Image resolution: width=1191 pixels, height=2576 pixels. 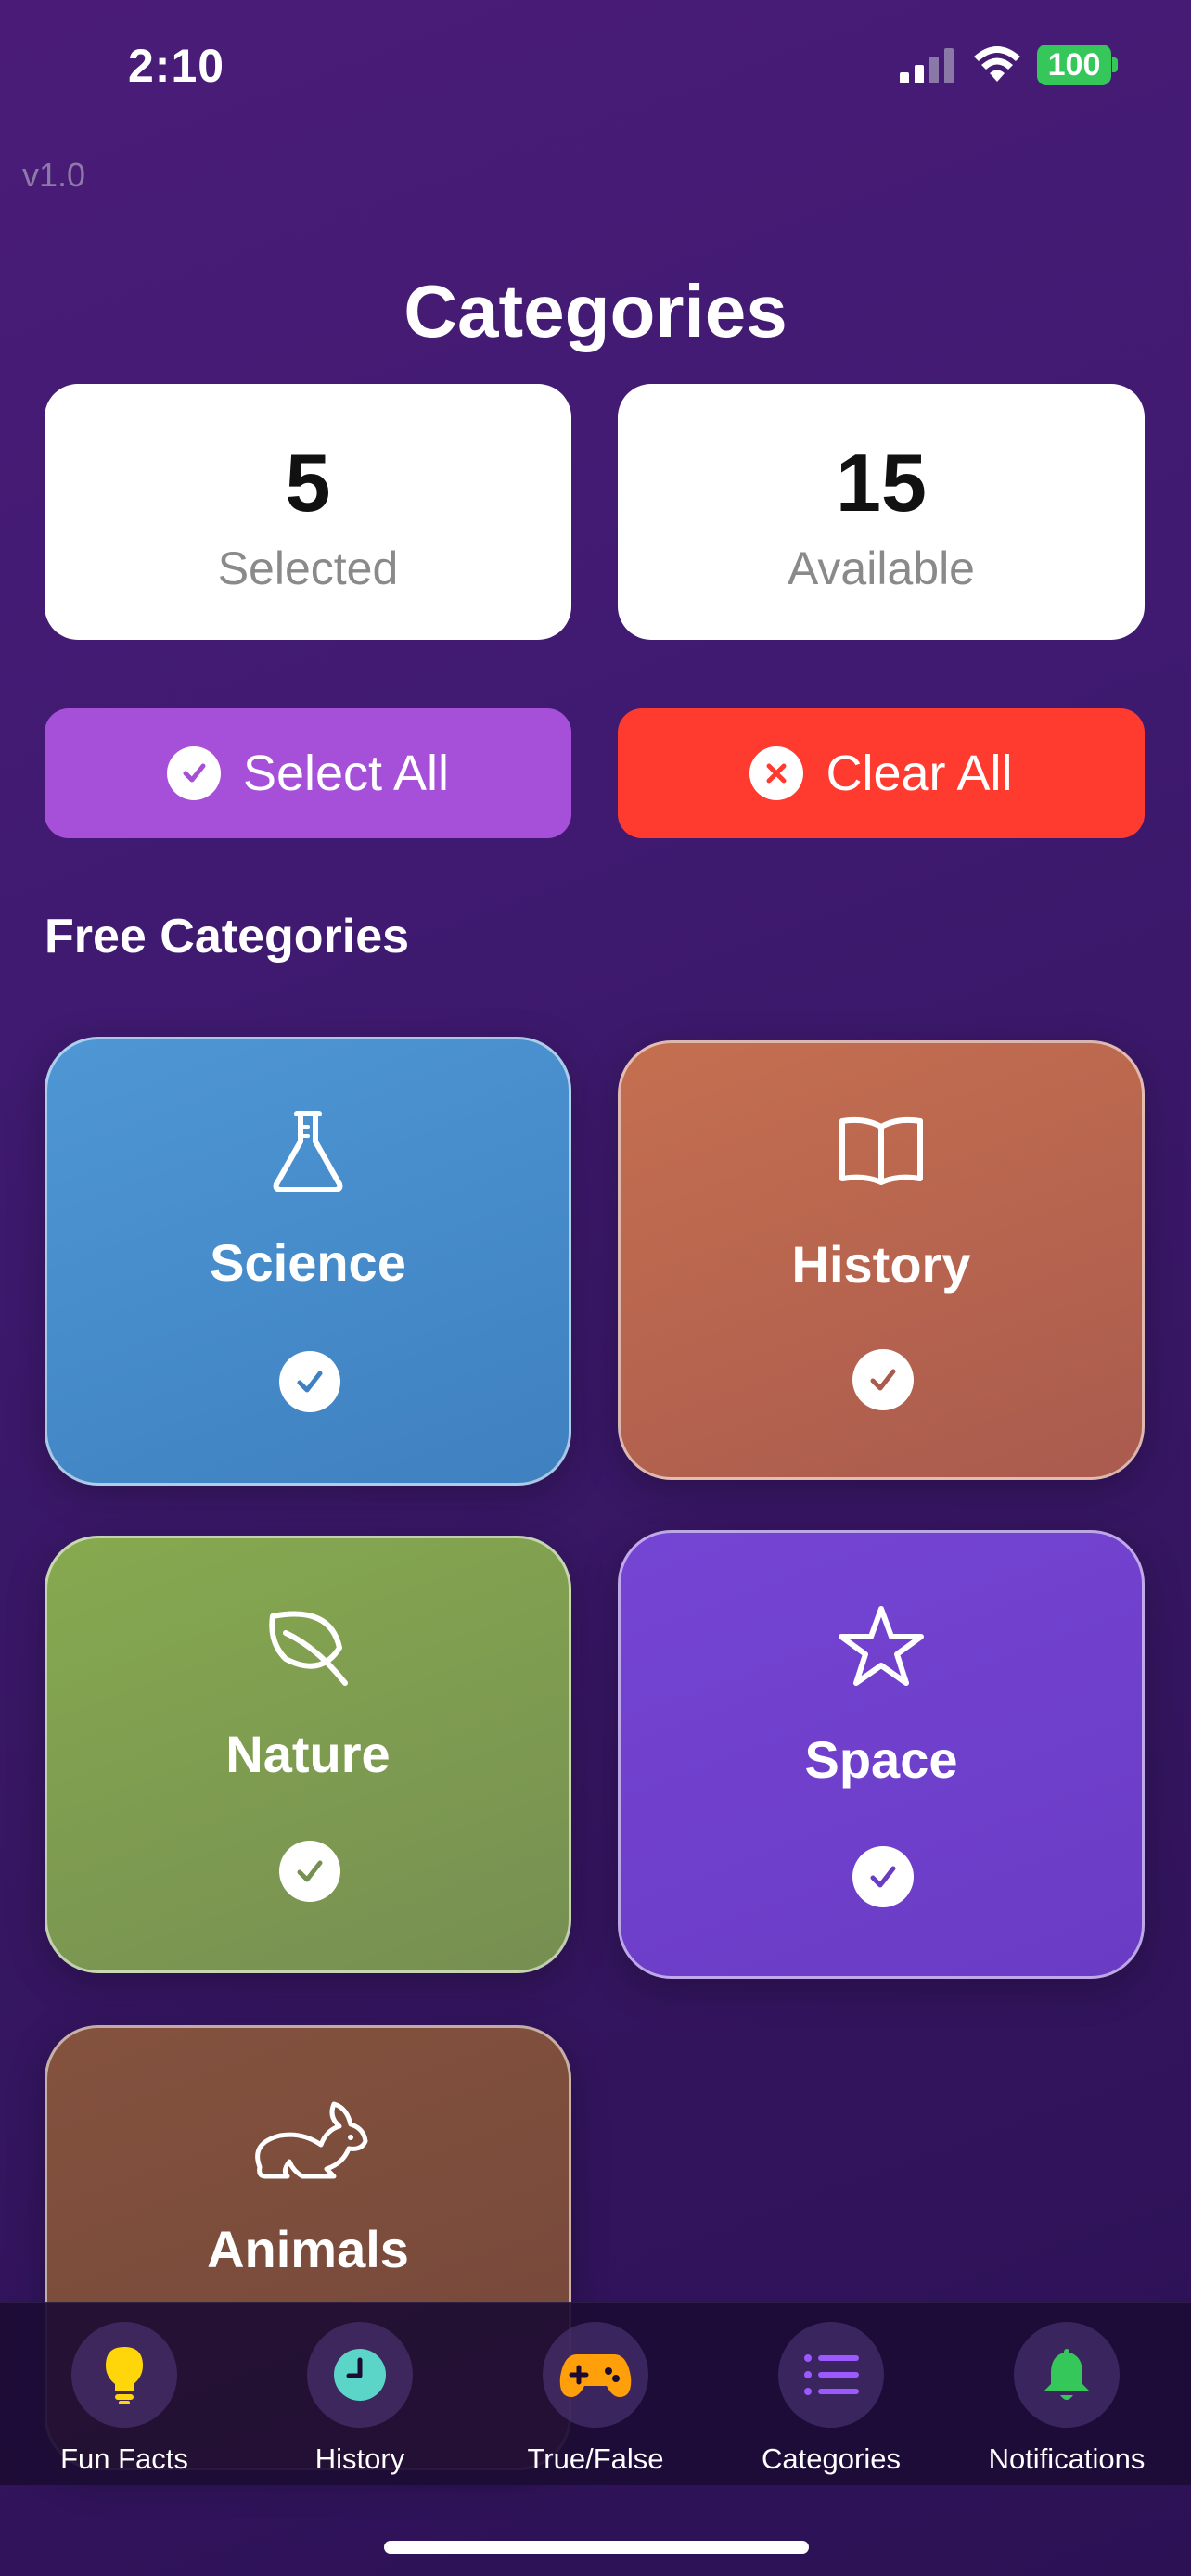 I want to click on home-indicator, so click(x=597, y=2547).